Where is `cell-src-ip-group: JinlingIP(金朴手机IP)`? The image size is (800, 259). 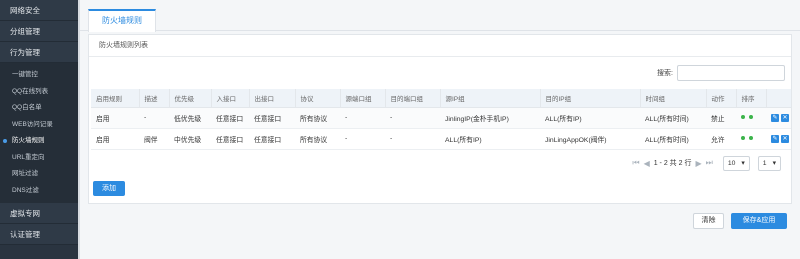
cell-src-ip-group: JinlingIP(金朴手机IP) is located at coordinates (490, 118).